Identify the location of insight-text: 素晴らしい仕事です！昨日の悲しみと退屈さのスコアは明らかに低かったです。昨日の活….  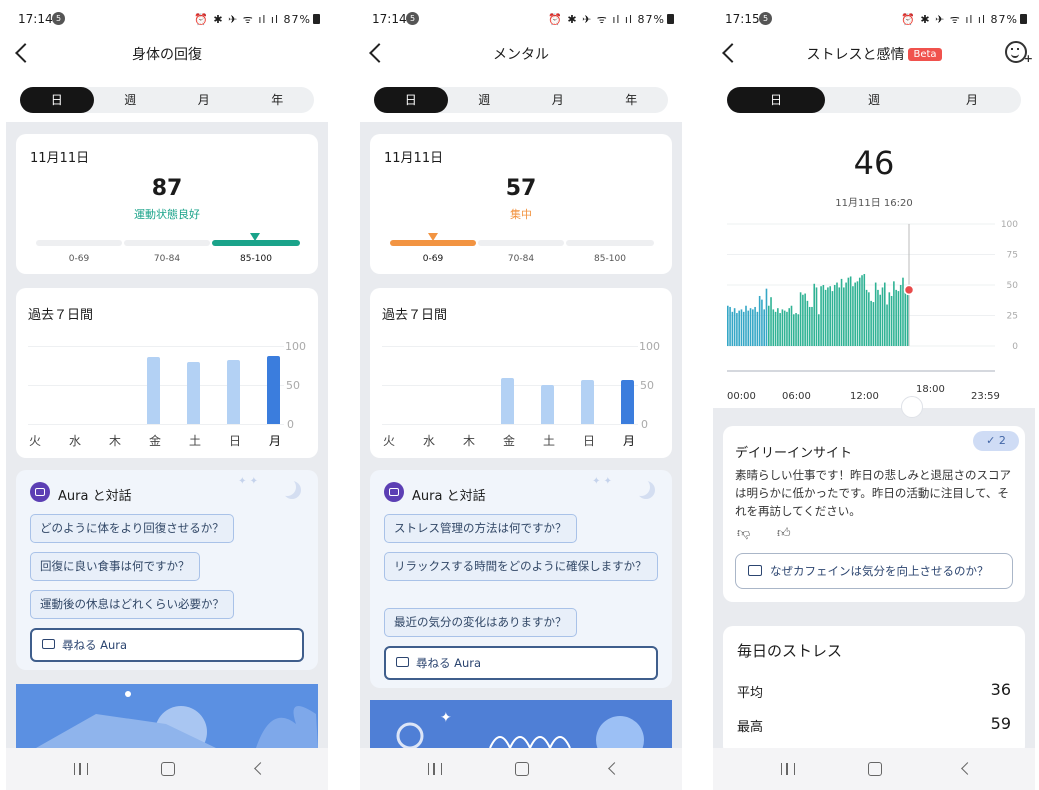
(873, 493).